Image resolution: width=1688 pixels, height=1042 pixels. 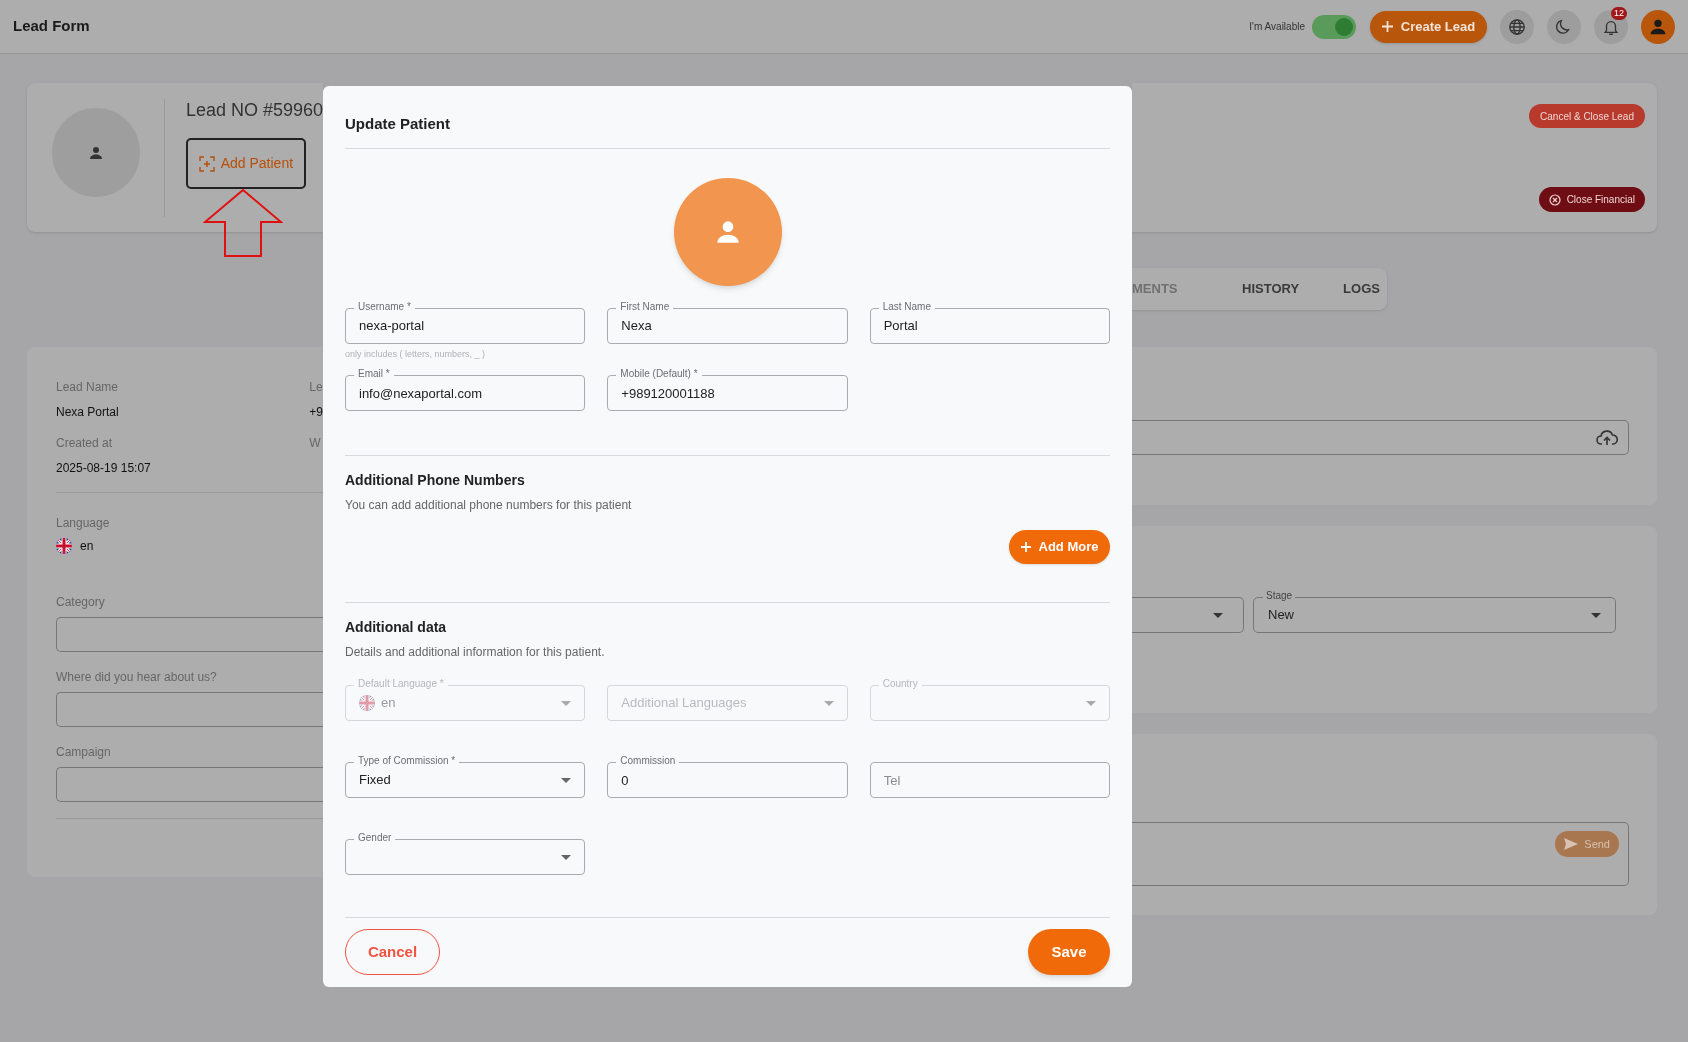 What do you see at coordinates (1587, 116) in the screenshot?
I see `cancel-close-lead-button: Cancel & Close Lead` at bounding box center [1587, 116].